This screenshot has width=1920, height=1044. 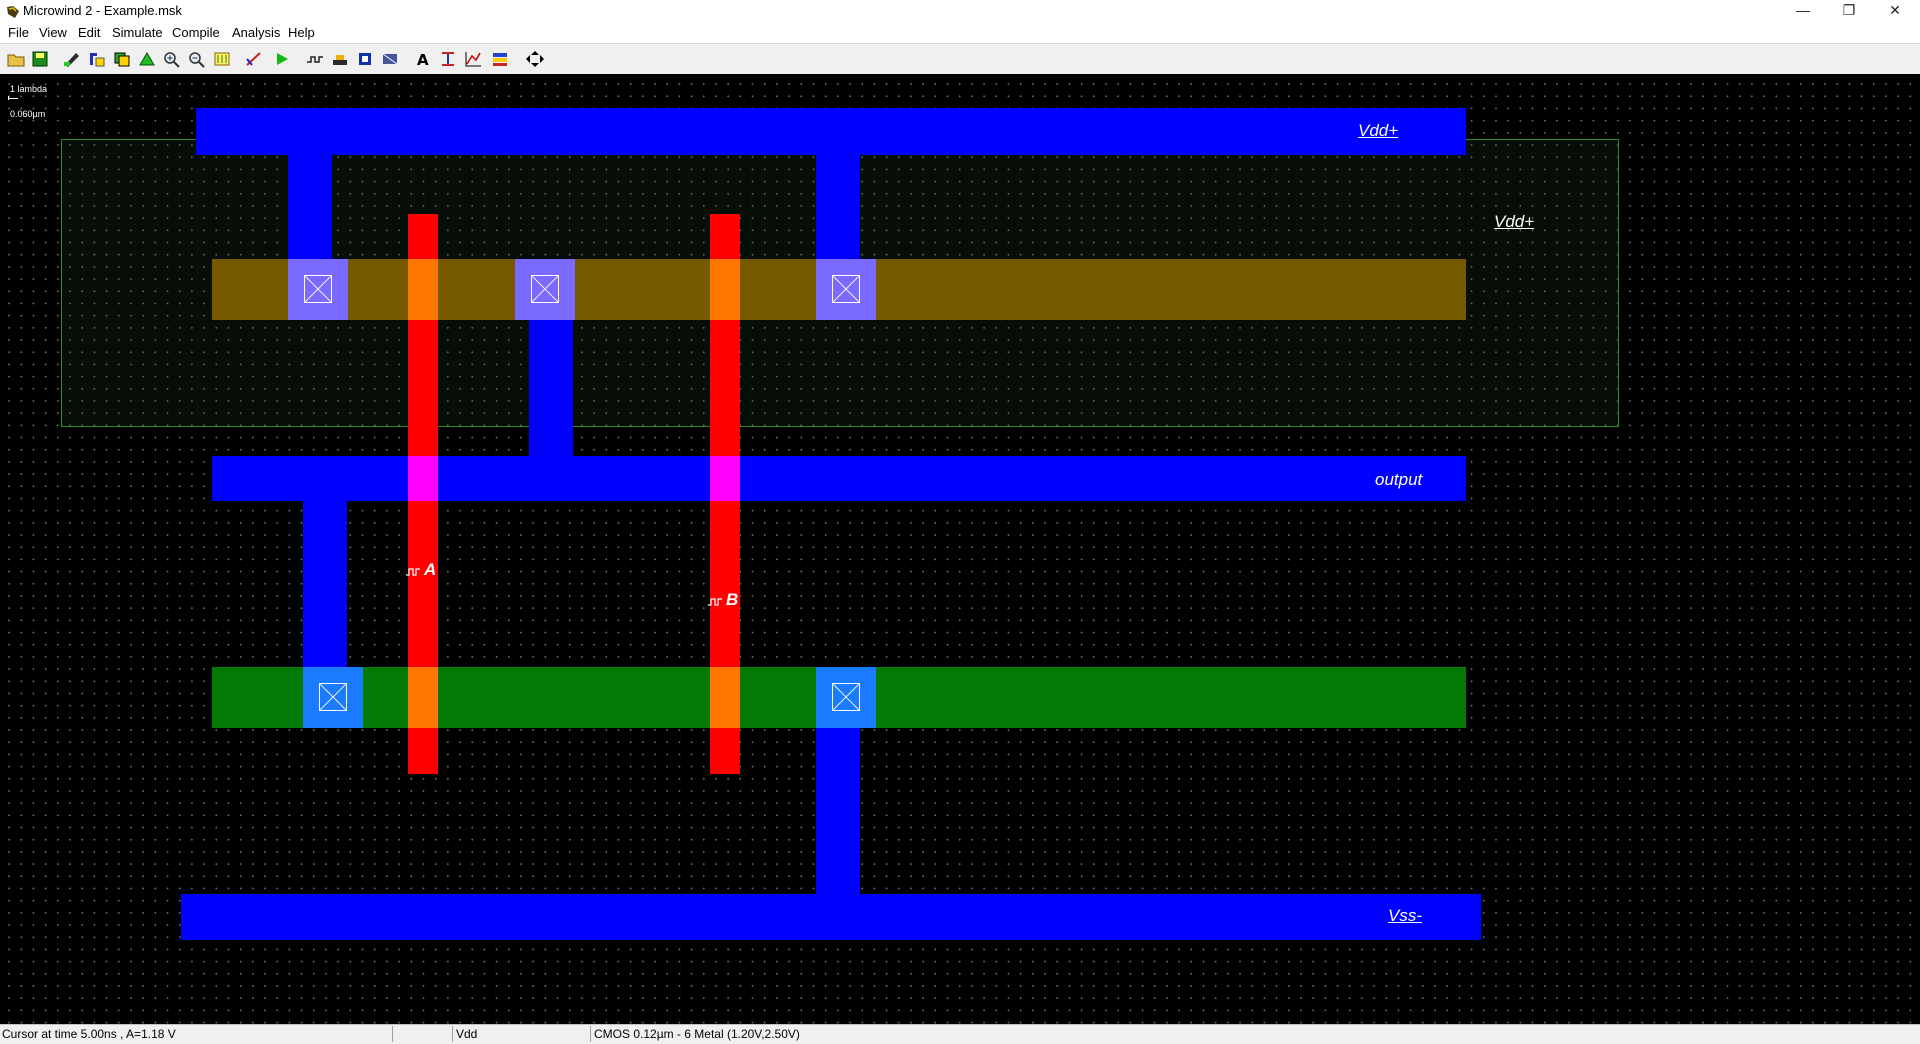 What do you see at coordinates (256, 32) in the screenshot?
I see `menu-analysis: Analysis` at bounding box center [256, 32].